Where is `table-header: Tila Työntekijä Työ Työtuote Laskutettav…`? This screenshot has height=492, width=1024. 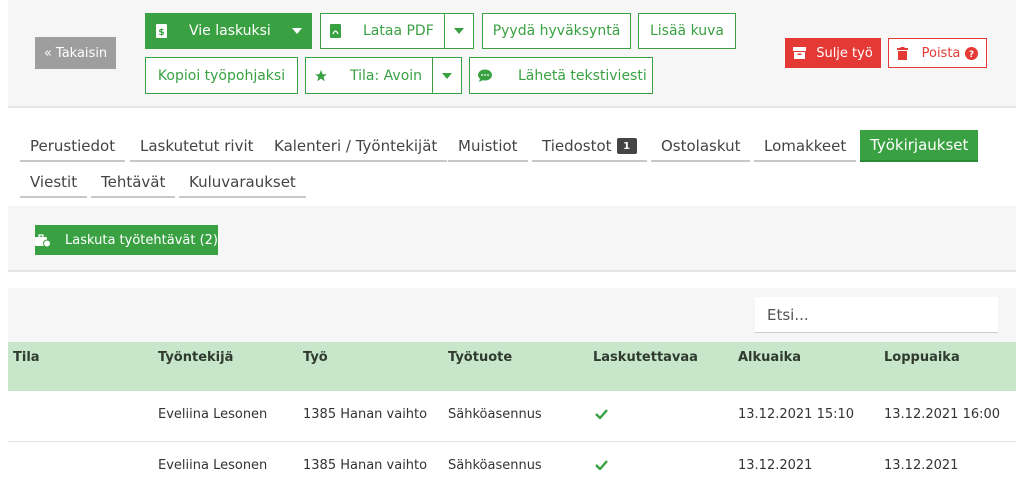
table-header: Tila Työntekijä Työ Työtuote Laskutettav… is located at coordinates (512, 366).